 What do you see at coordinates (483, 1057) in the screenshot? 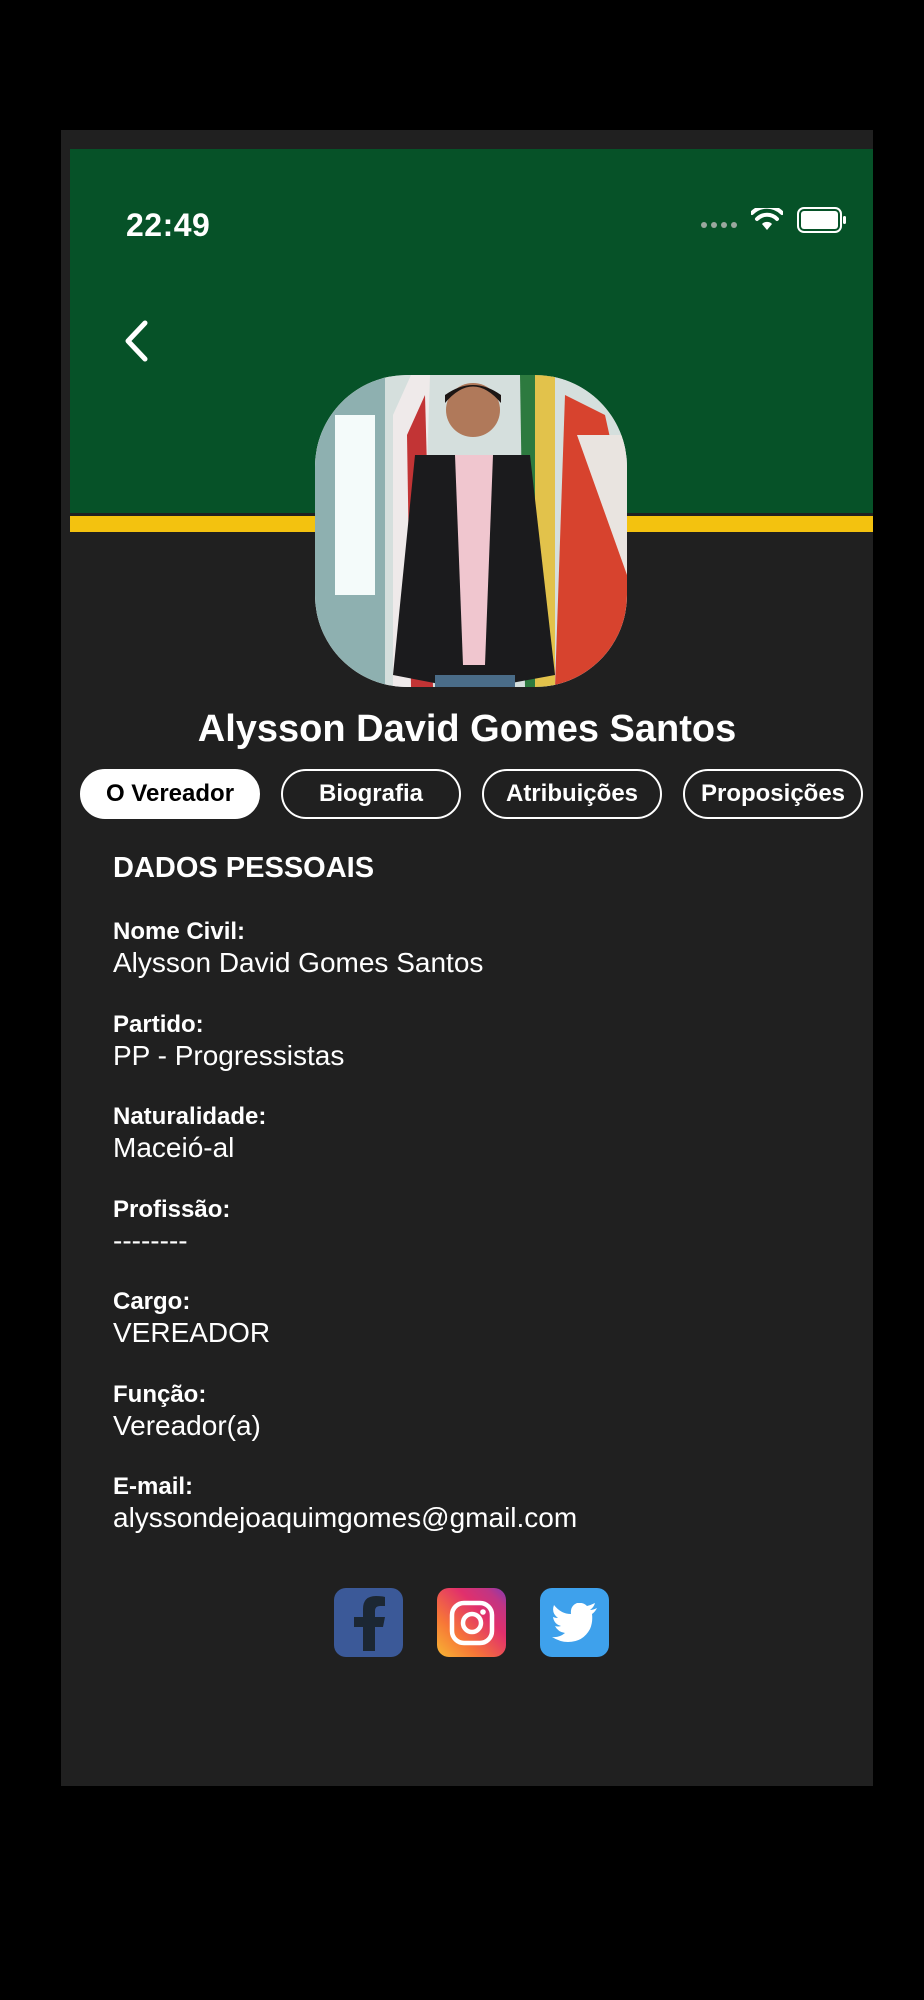
I see `field-partido: Partido: PP - Progressistas` at bounding box center [483, 1057].